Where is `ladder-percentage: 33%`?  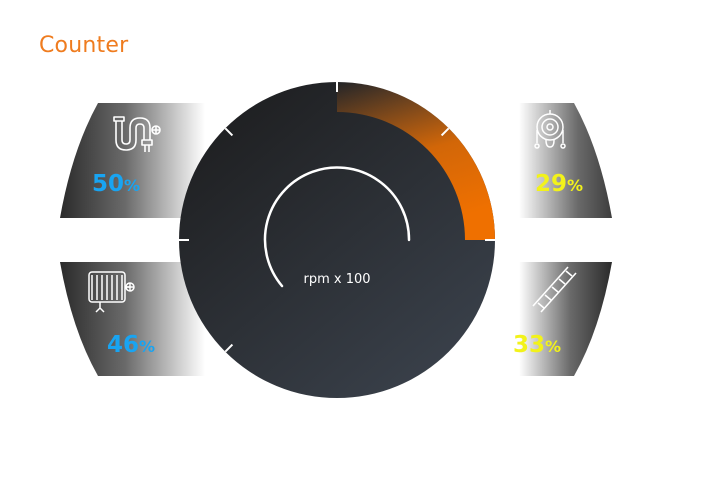
ladder-percentage: 33% is located at coordinates (537, 345).